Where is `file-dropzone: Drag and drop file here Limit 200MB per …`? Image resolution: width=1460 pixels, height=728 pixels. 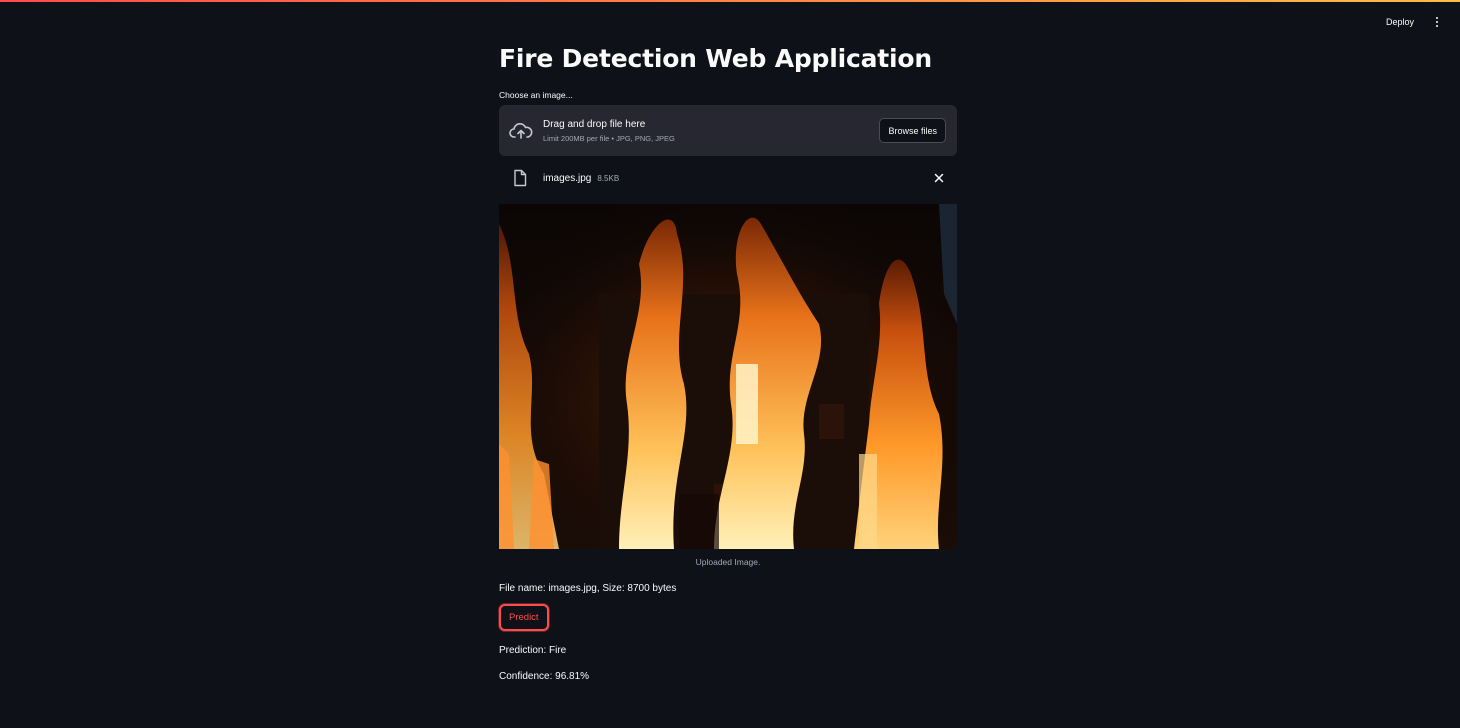 file-dropzone: Drag and drop file here Limit 200MB per … is located at coordinates (728, 130).